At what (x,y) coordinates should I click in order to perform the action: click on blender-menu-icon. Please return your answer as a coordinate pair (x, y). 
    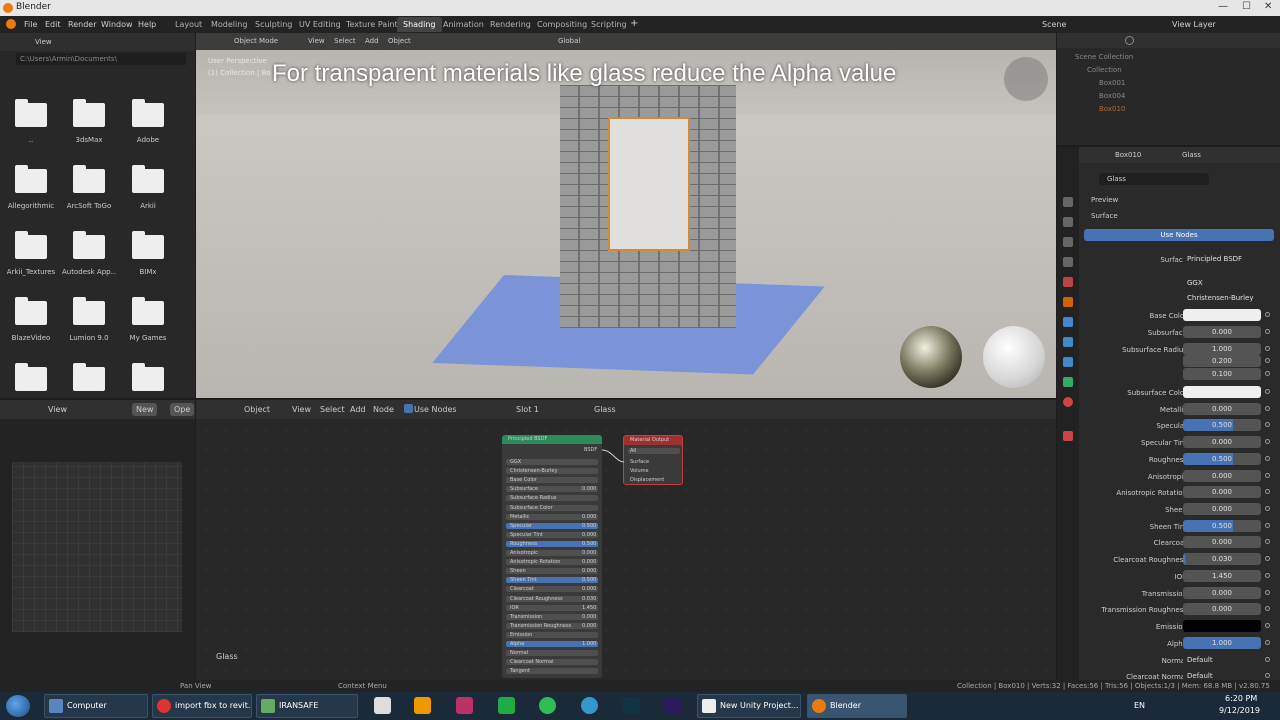
    Looking at the image, I should click on (11, 24).